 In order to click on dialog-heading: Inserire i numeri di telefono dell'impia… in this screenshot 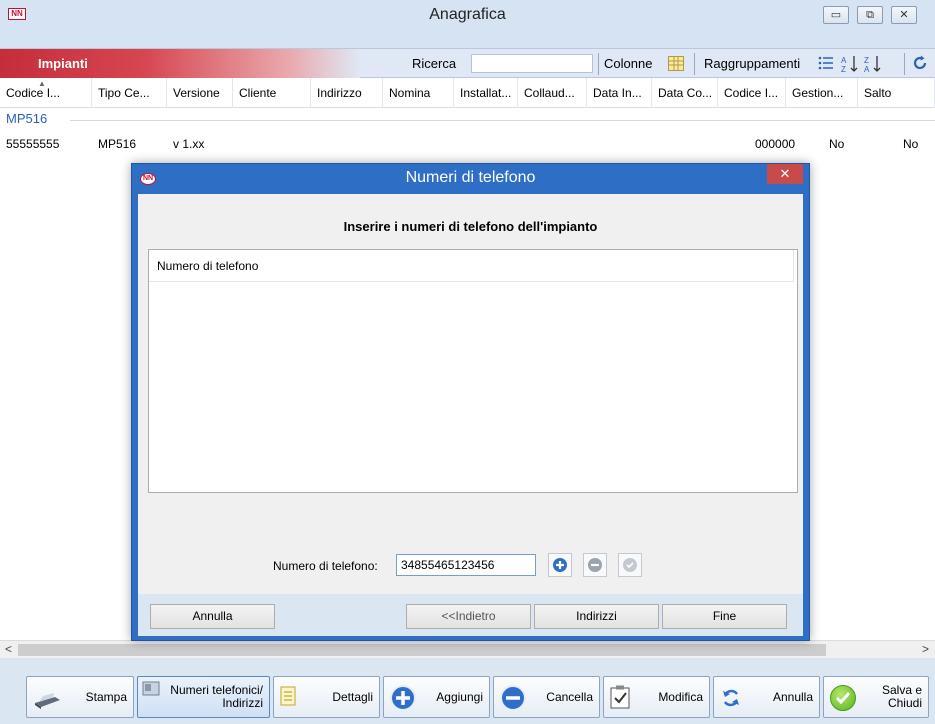, I will do `click(470, 226)`.